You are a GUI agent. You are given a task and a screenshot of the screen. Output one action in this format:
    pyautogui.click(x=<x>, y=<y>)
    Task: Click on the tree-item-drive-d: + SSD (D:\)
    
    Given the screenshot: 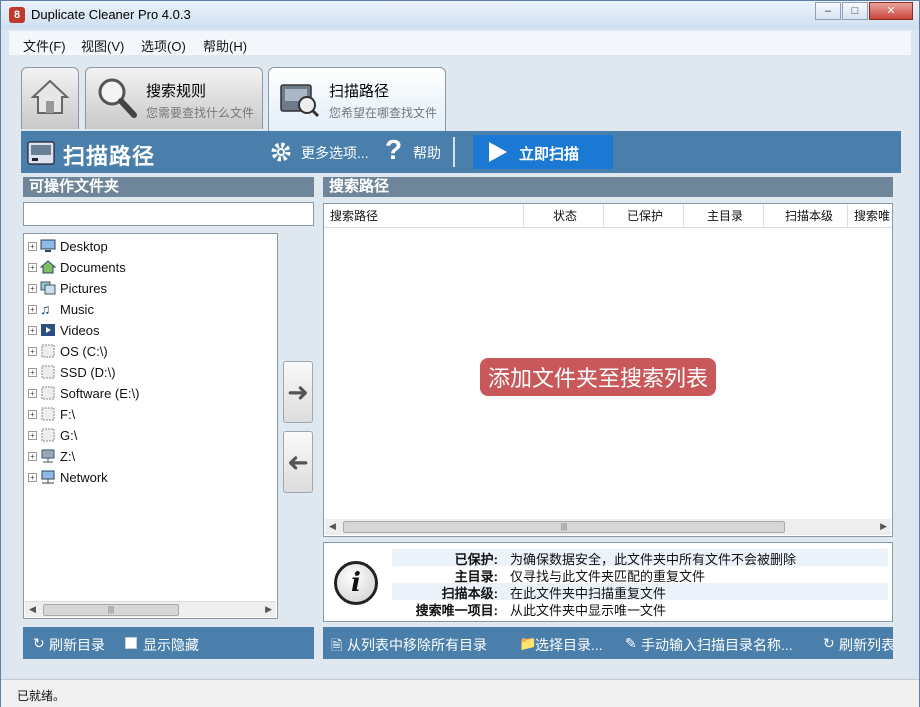 What is the action you would take?
    pyautogui.click(x=72, y=372)
    